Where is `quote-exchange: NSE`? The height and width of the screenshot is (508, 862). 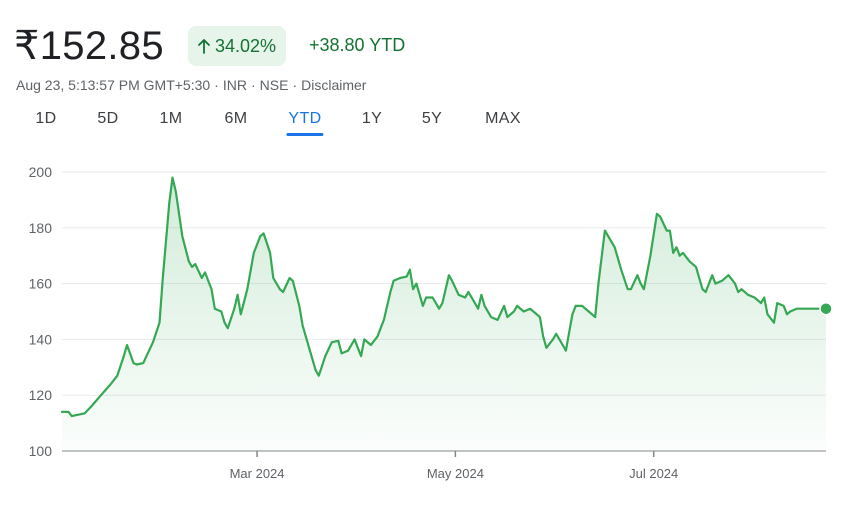
quote-exchange: NSE is located at coordinates (274, 85).